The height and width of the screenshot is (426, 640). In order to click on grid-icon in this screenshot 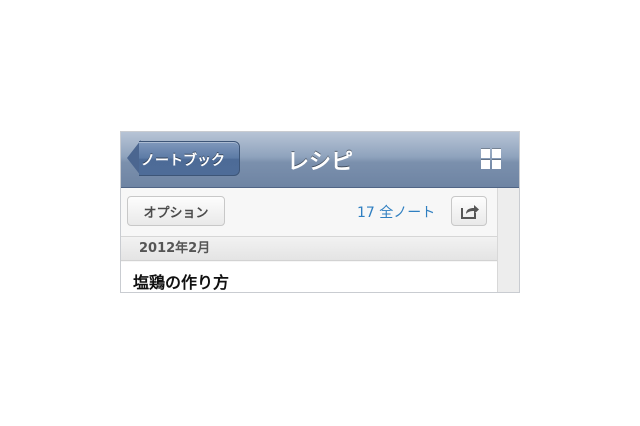, I will do `click(491, 159)`.